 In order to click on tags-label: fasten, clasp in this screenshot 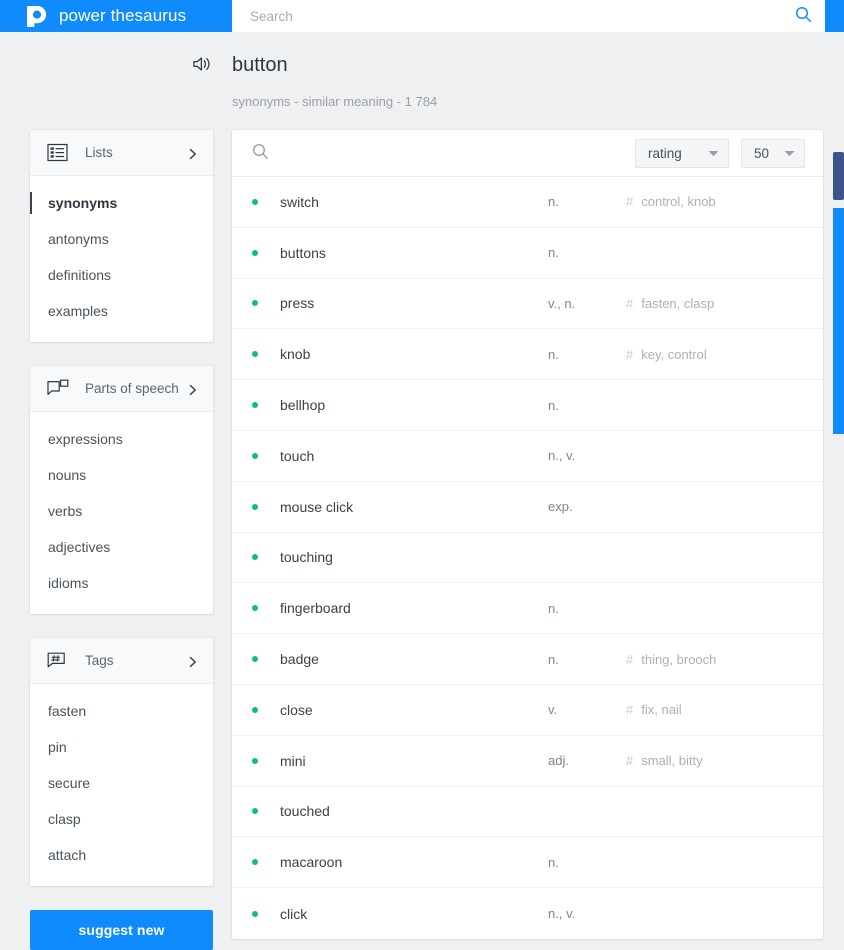, I will do `click(677, 303)`.